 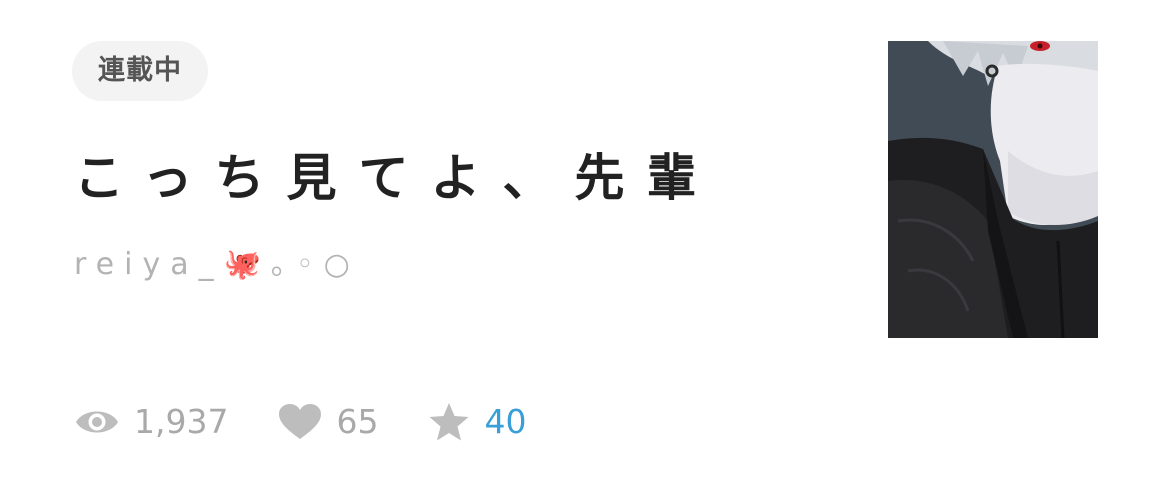 I want to click on status-badge: 連載中, so click(x=140, y=71).